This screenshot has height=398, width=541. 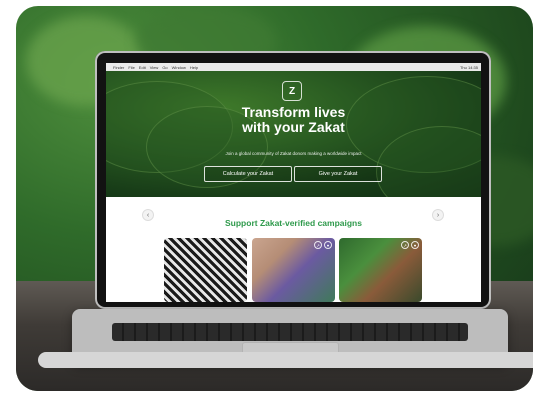 I want to click on menubar-item: Window, so click(x=179, y=67).